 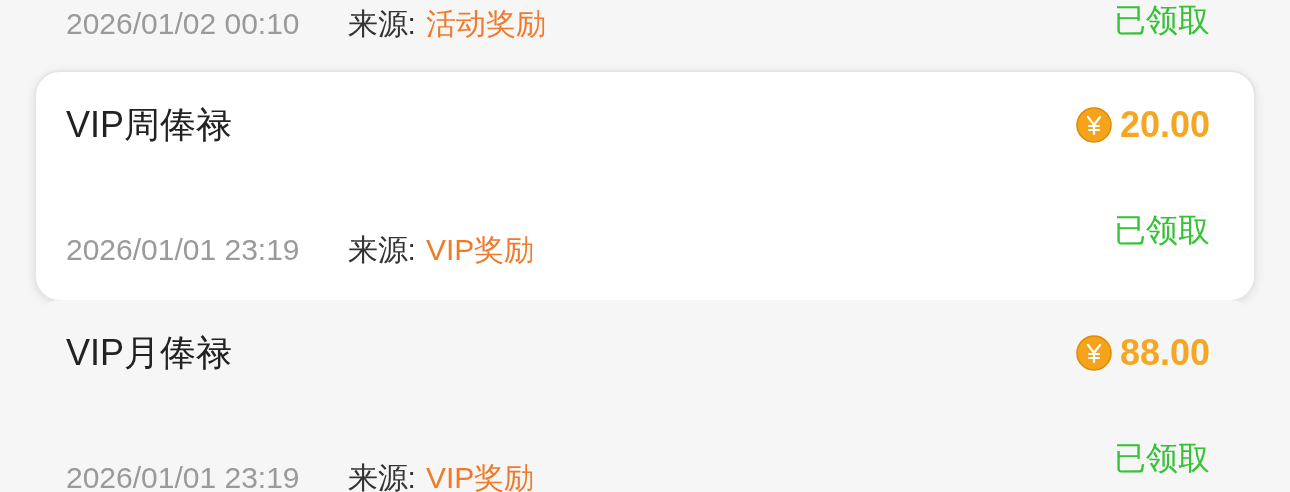 I want to click on source-value: 活动奖励, so click(x=485, y=24).